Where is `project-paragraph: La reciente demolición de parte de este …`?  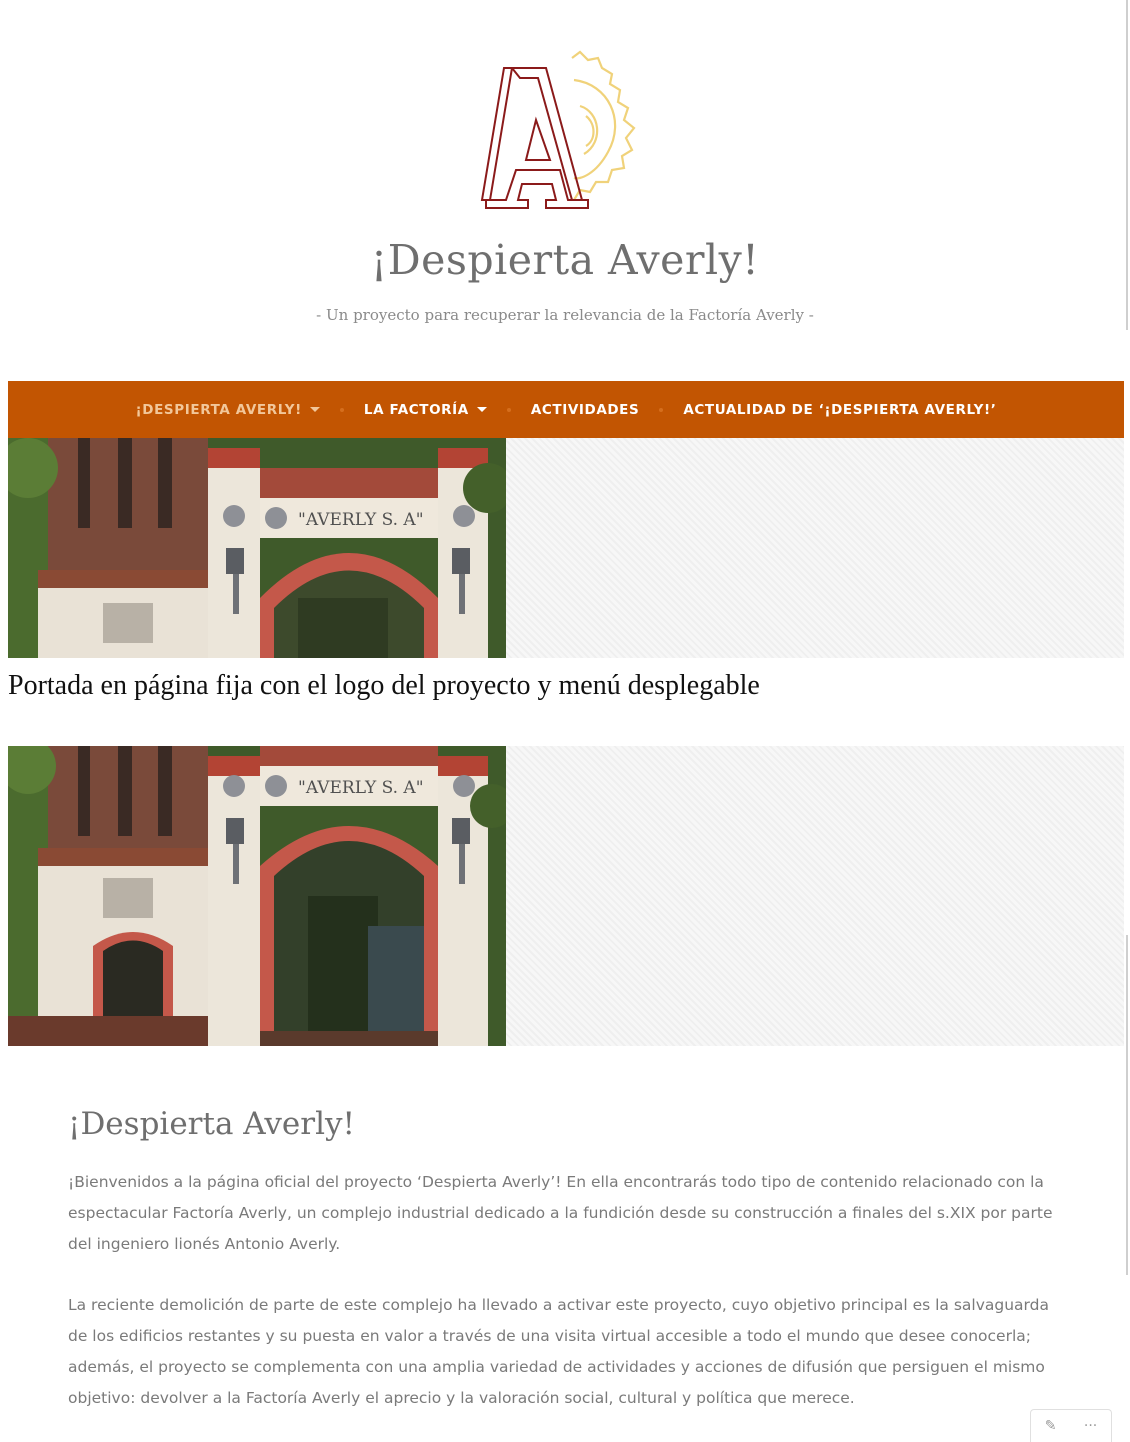
project-paragraph: La reciente demolición de parte de este … is located at coordinates (558, 1351).